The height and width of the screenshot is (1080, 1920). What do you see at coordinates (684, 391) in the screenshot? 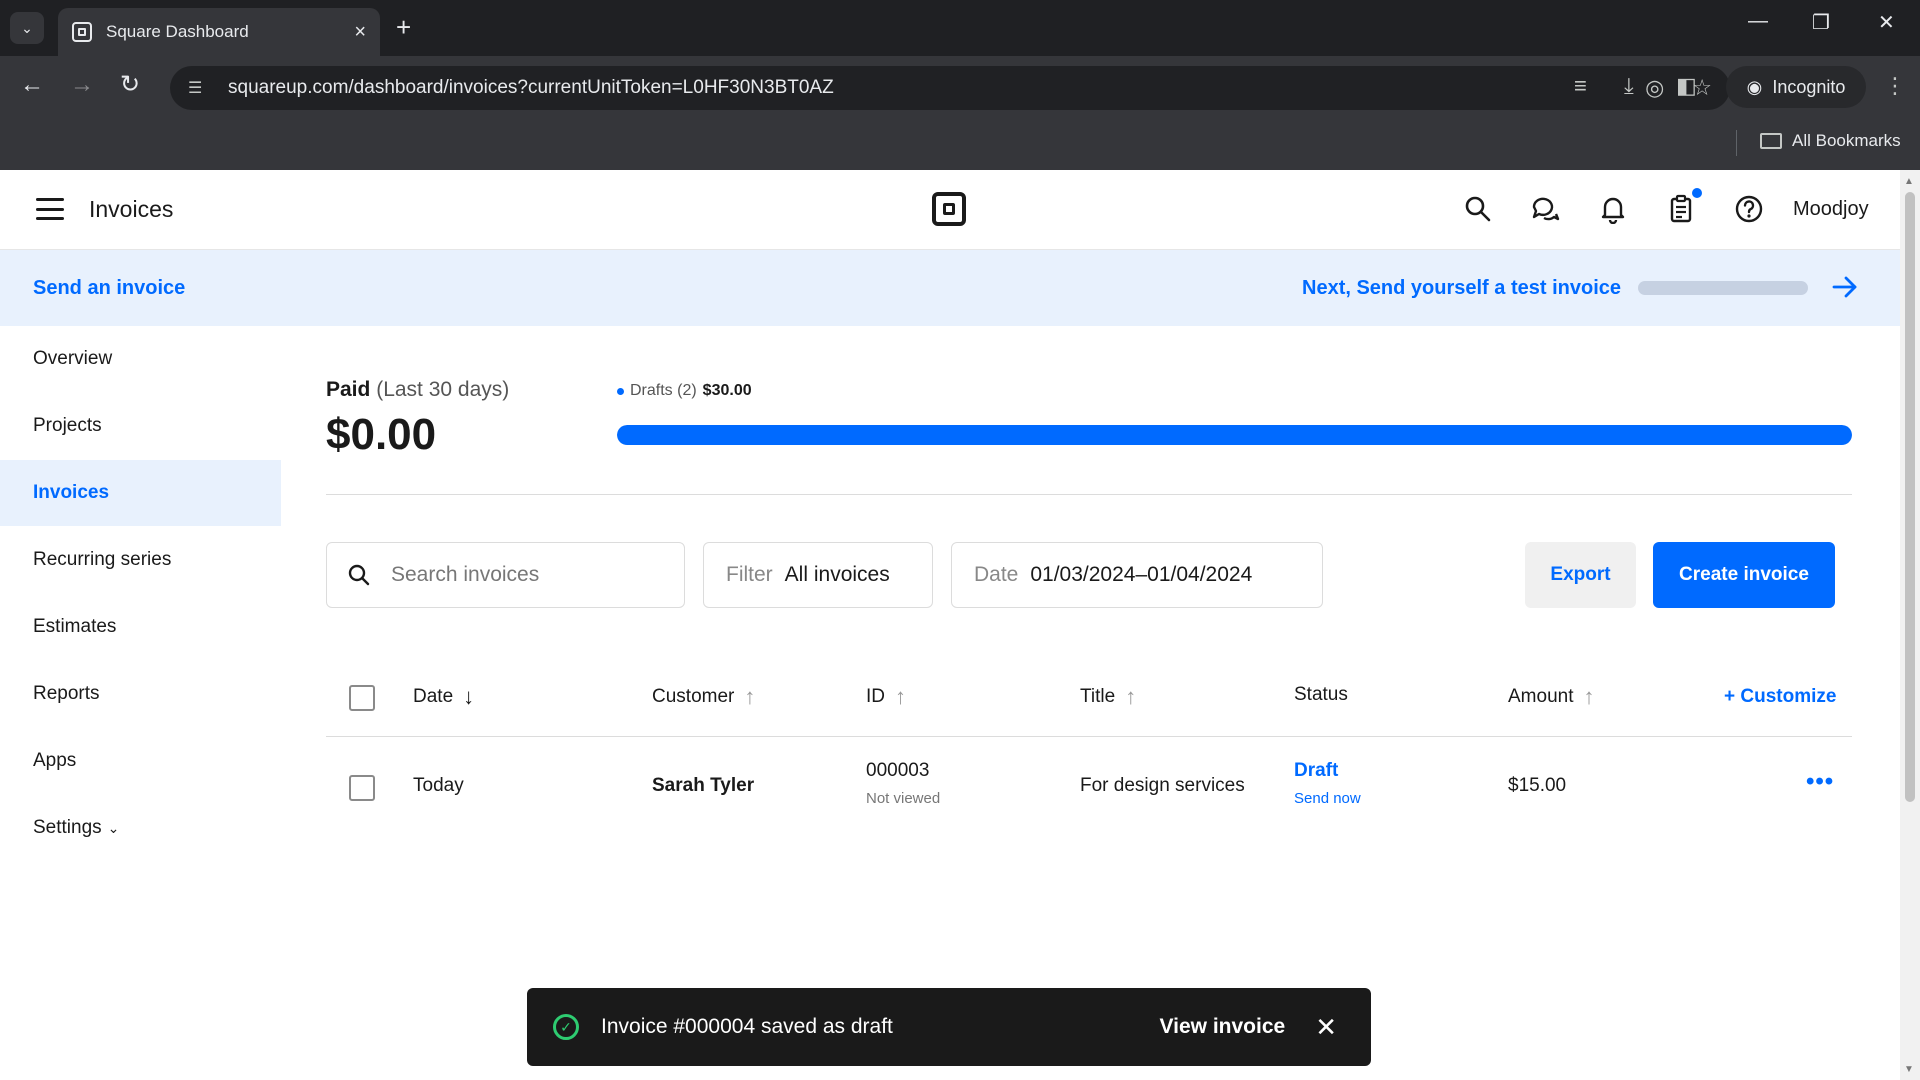
I see `drafts-legend: Drafts (2) $30.00` at bounding box center [684, 391].